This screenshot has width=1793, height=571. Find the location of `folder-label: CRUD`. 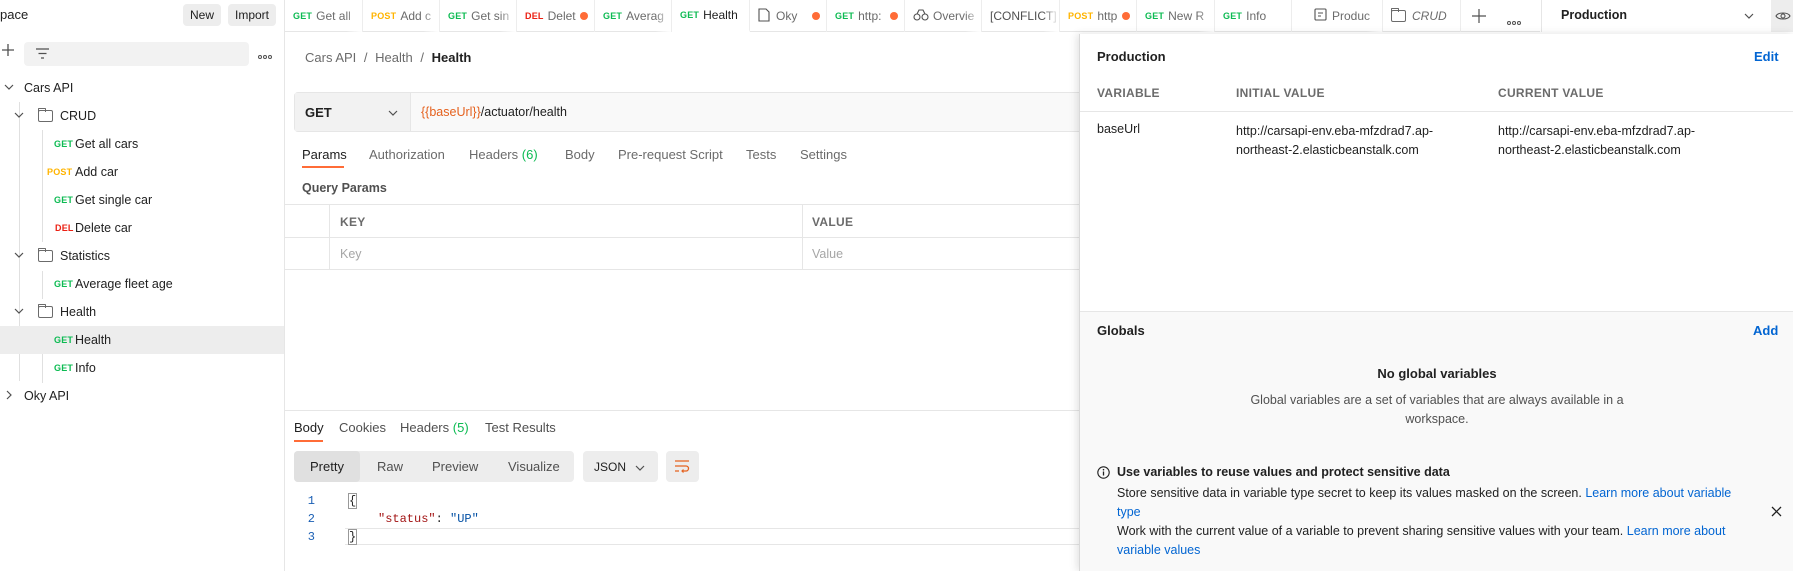

folder-label: CRUD is located at coordinates (78, 116).